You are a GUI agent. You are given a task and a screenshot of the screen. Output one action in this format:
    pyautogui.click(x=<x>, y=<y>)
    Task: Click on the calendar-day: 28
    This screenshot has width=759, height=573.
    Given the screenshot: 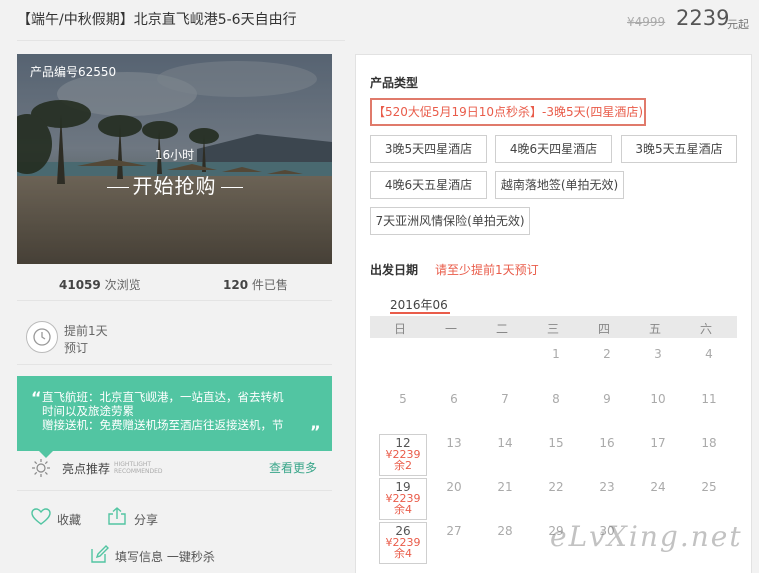 What is the action you would take?
    pyautogui.click(x=505, y=531)
    